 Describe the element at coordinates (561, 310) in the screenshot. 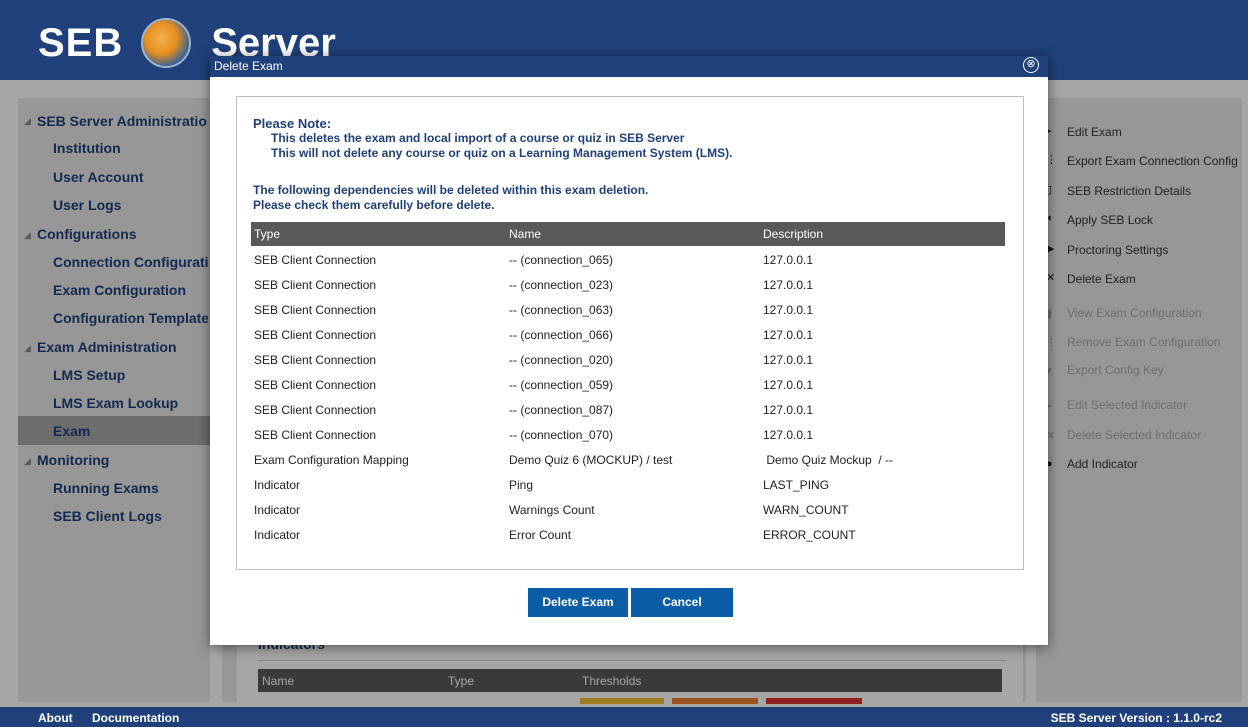

I see `row-name: -- (connection_063)` at that location.